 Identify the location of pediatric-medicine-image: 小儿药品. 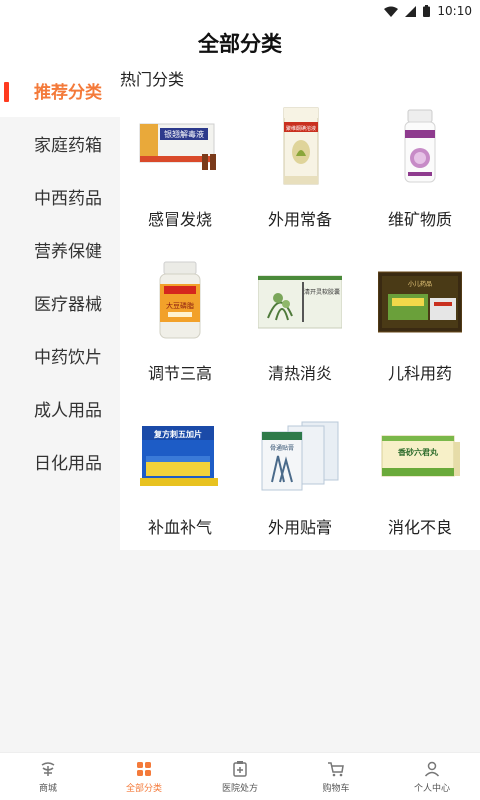
(420, 300).